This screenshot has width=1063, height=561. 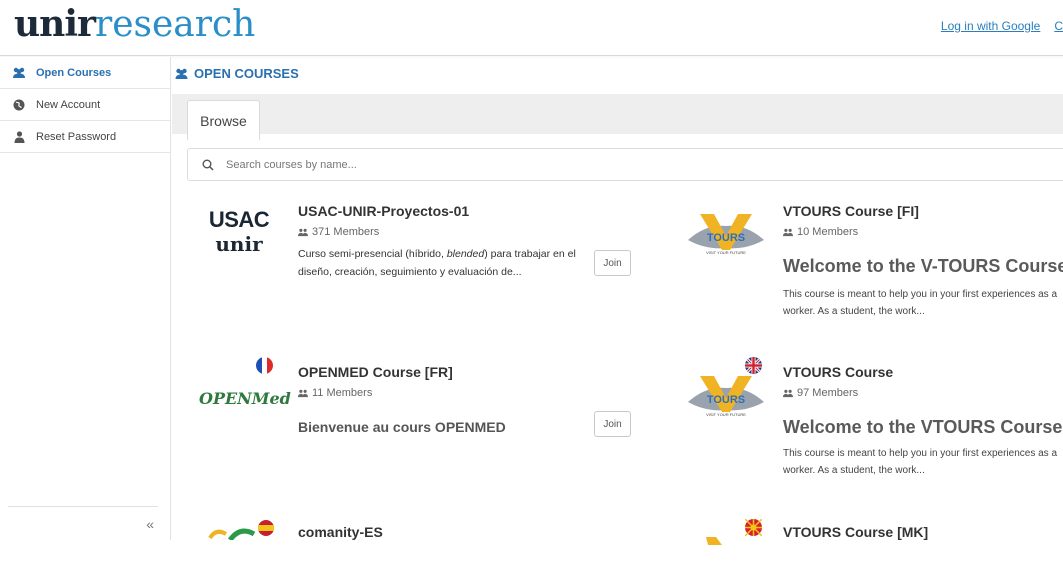 I want to click on sidebar-item-label: Open Courses, so click(x=74, y=72).